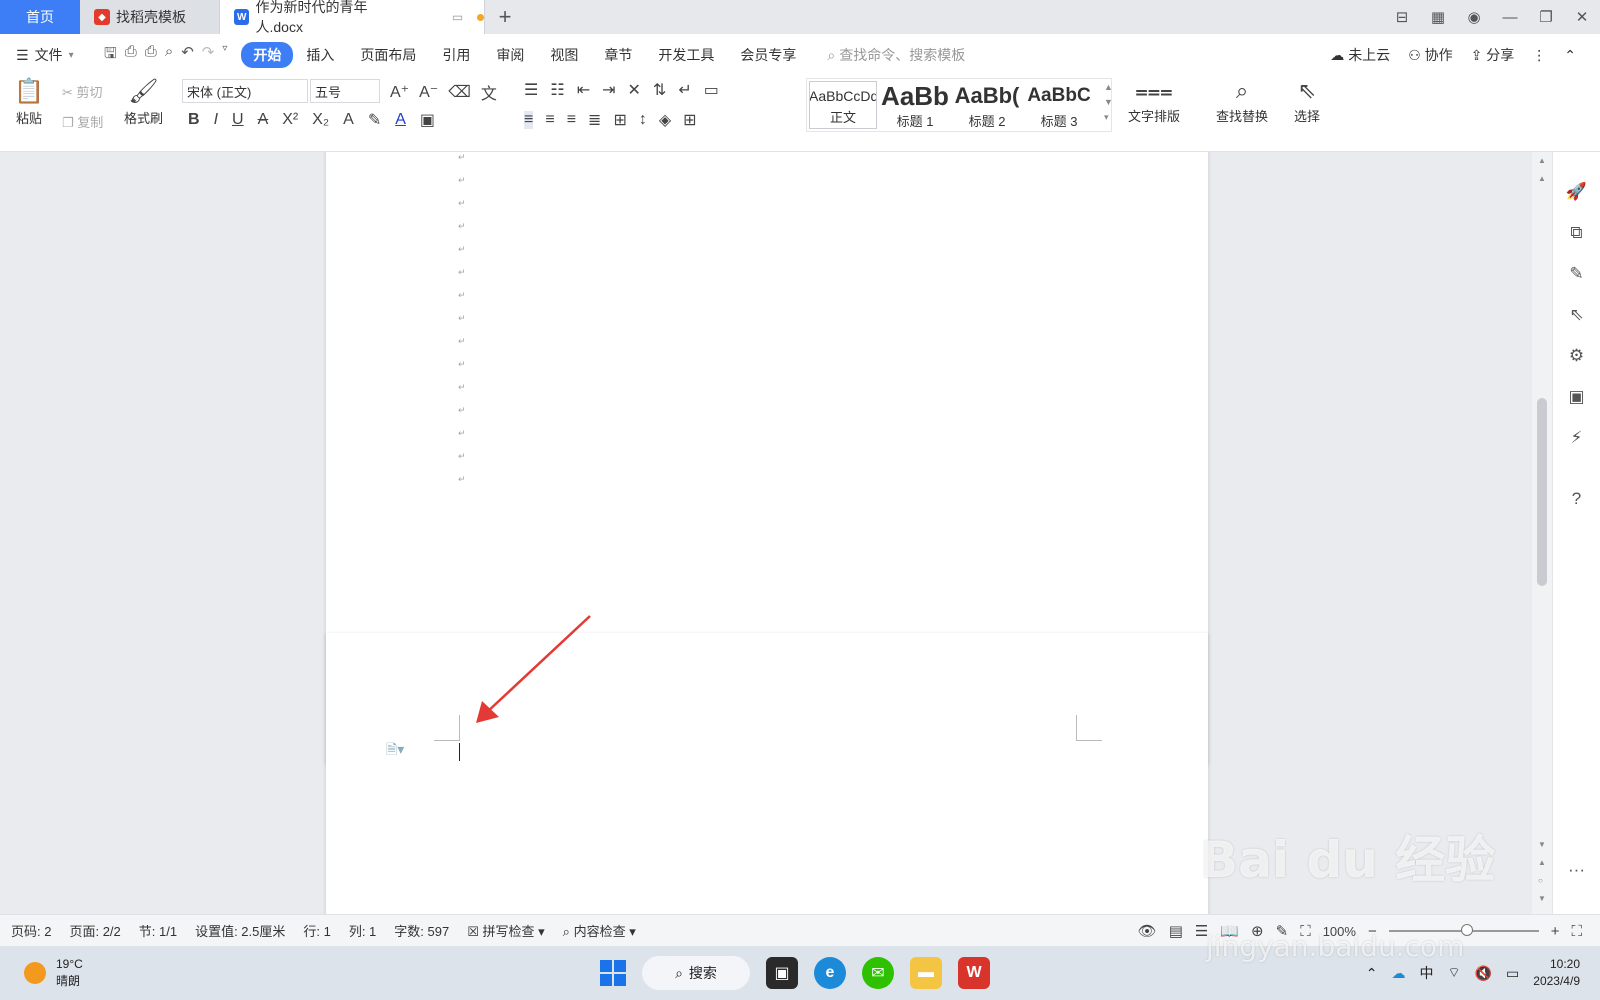  What do you see at coordinates (40, 17) in the screenshot?
I see `tab-home: 首页` at bounding box center [40, 17].